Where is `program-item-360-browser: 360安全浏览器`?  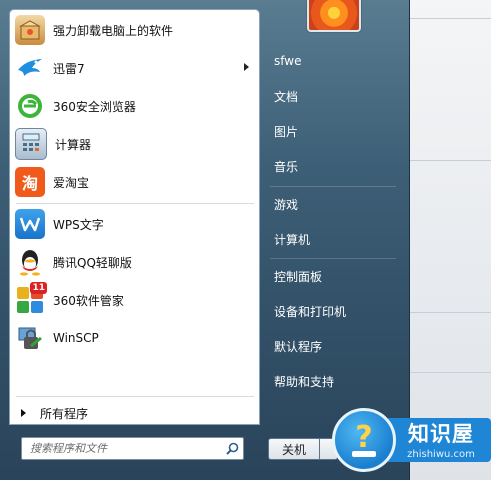 program-item-360-browser: 360安全浏览器 is located at coordinates (135, 106).